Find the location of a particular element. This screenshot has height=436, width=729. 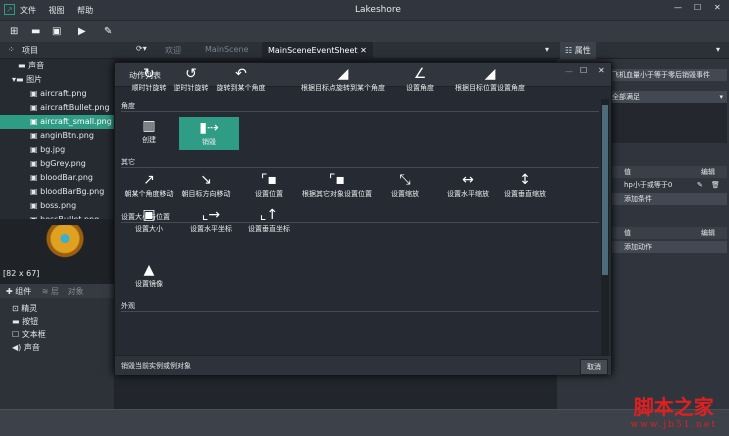

edit-pencil-icon: ✎ is located at coordinates (700, 185).